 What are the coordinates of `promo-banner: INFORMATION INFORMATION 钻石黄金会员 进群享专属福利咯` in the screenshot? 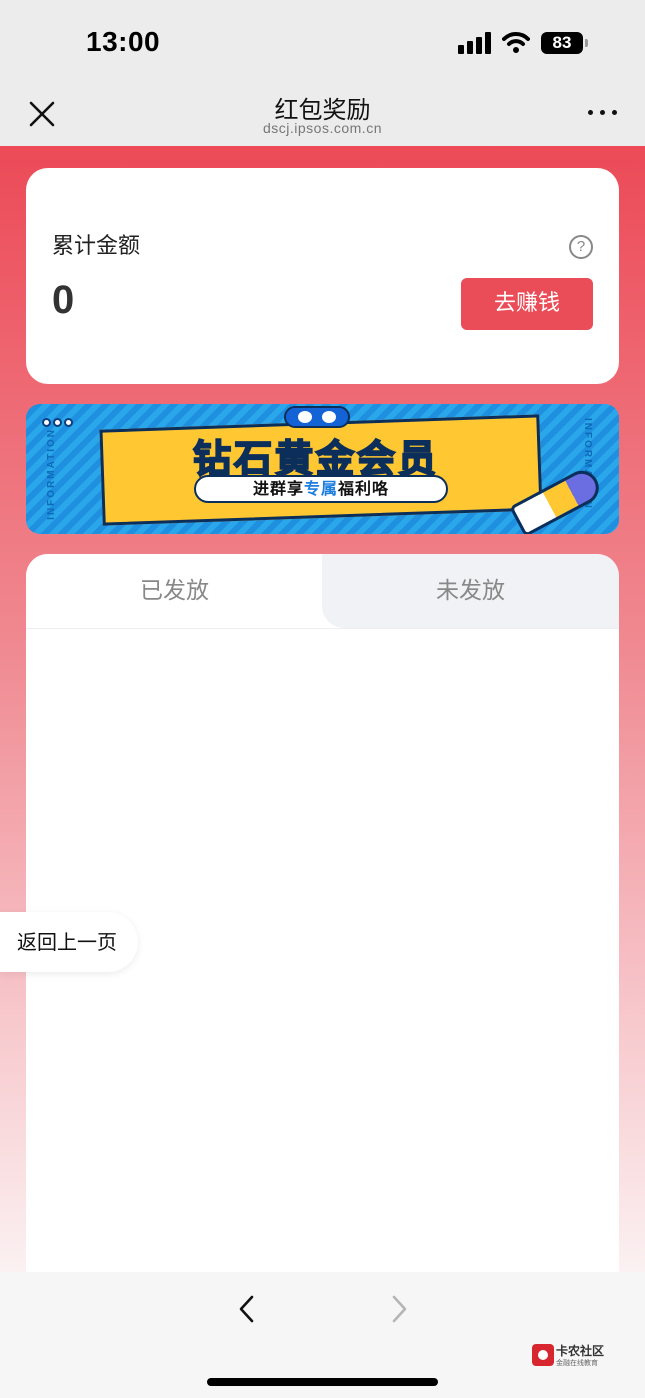 It's located at (322, 469).